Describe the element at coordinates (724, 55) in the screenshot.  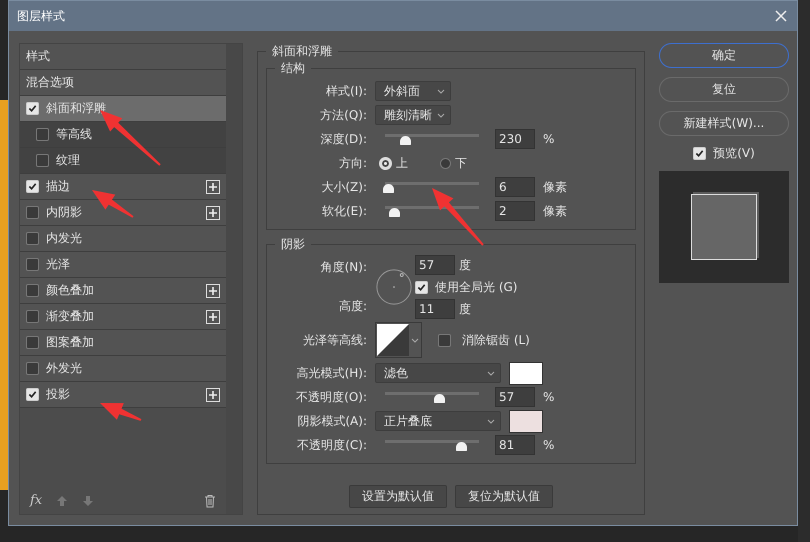
I see `dialog-button: 确定` at that location.